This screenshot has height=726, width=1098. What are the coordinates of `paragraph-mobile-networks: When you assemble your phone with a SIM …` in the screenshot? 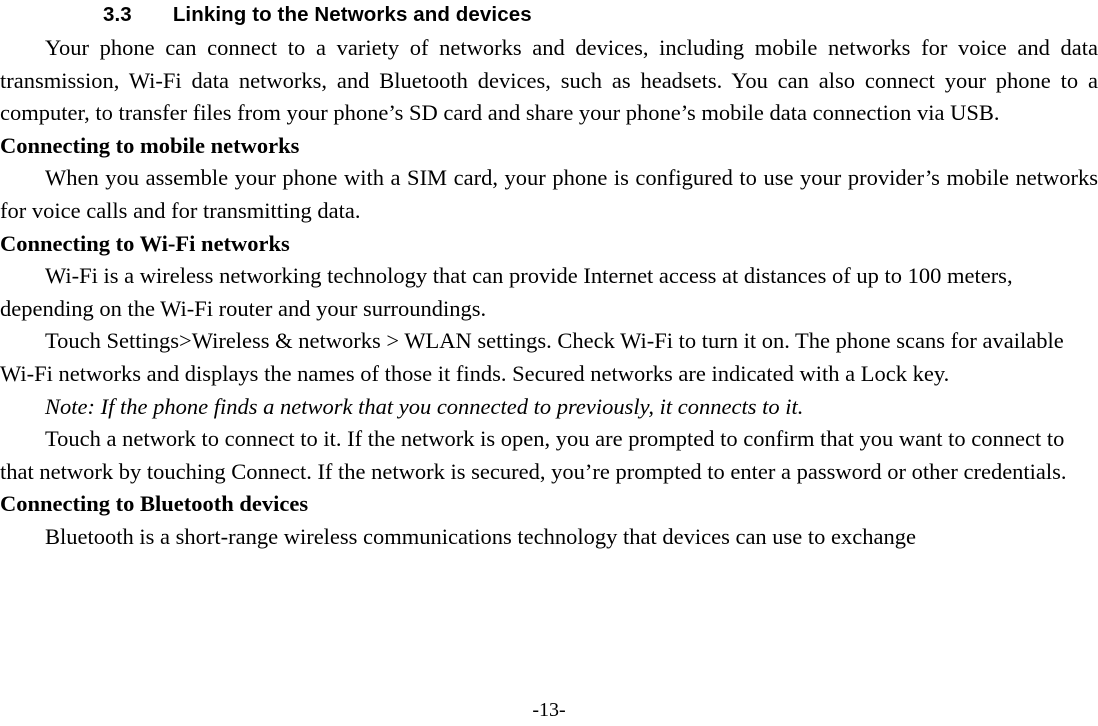 It's located at (549, 194).